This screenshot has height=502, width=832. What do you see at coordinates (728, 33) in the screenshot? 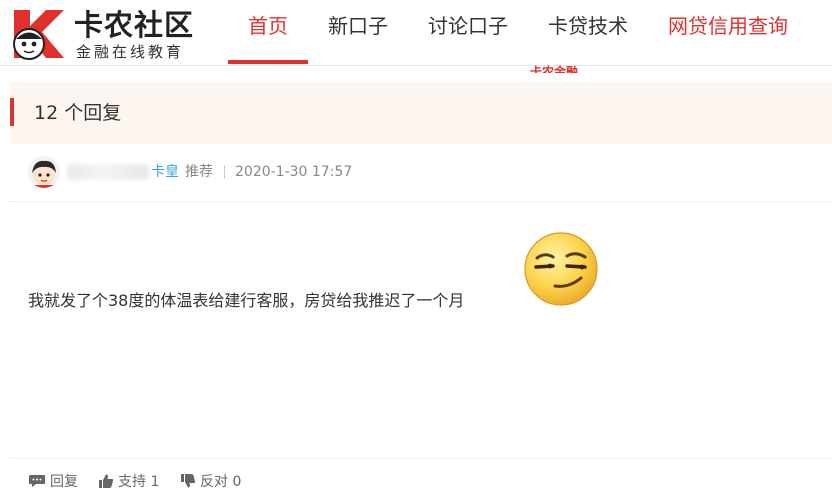
I see `nav-item-credit-query: 网贷信用查询` at bounding box center [728, 33].